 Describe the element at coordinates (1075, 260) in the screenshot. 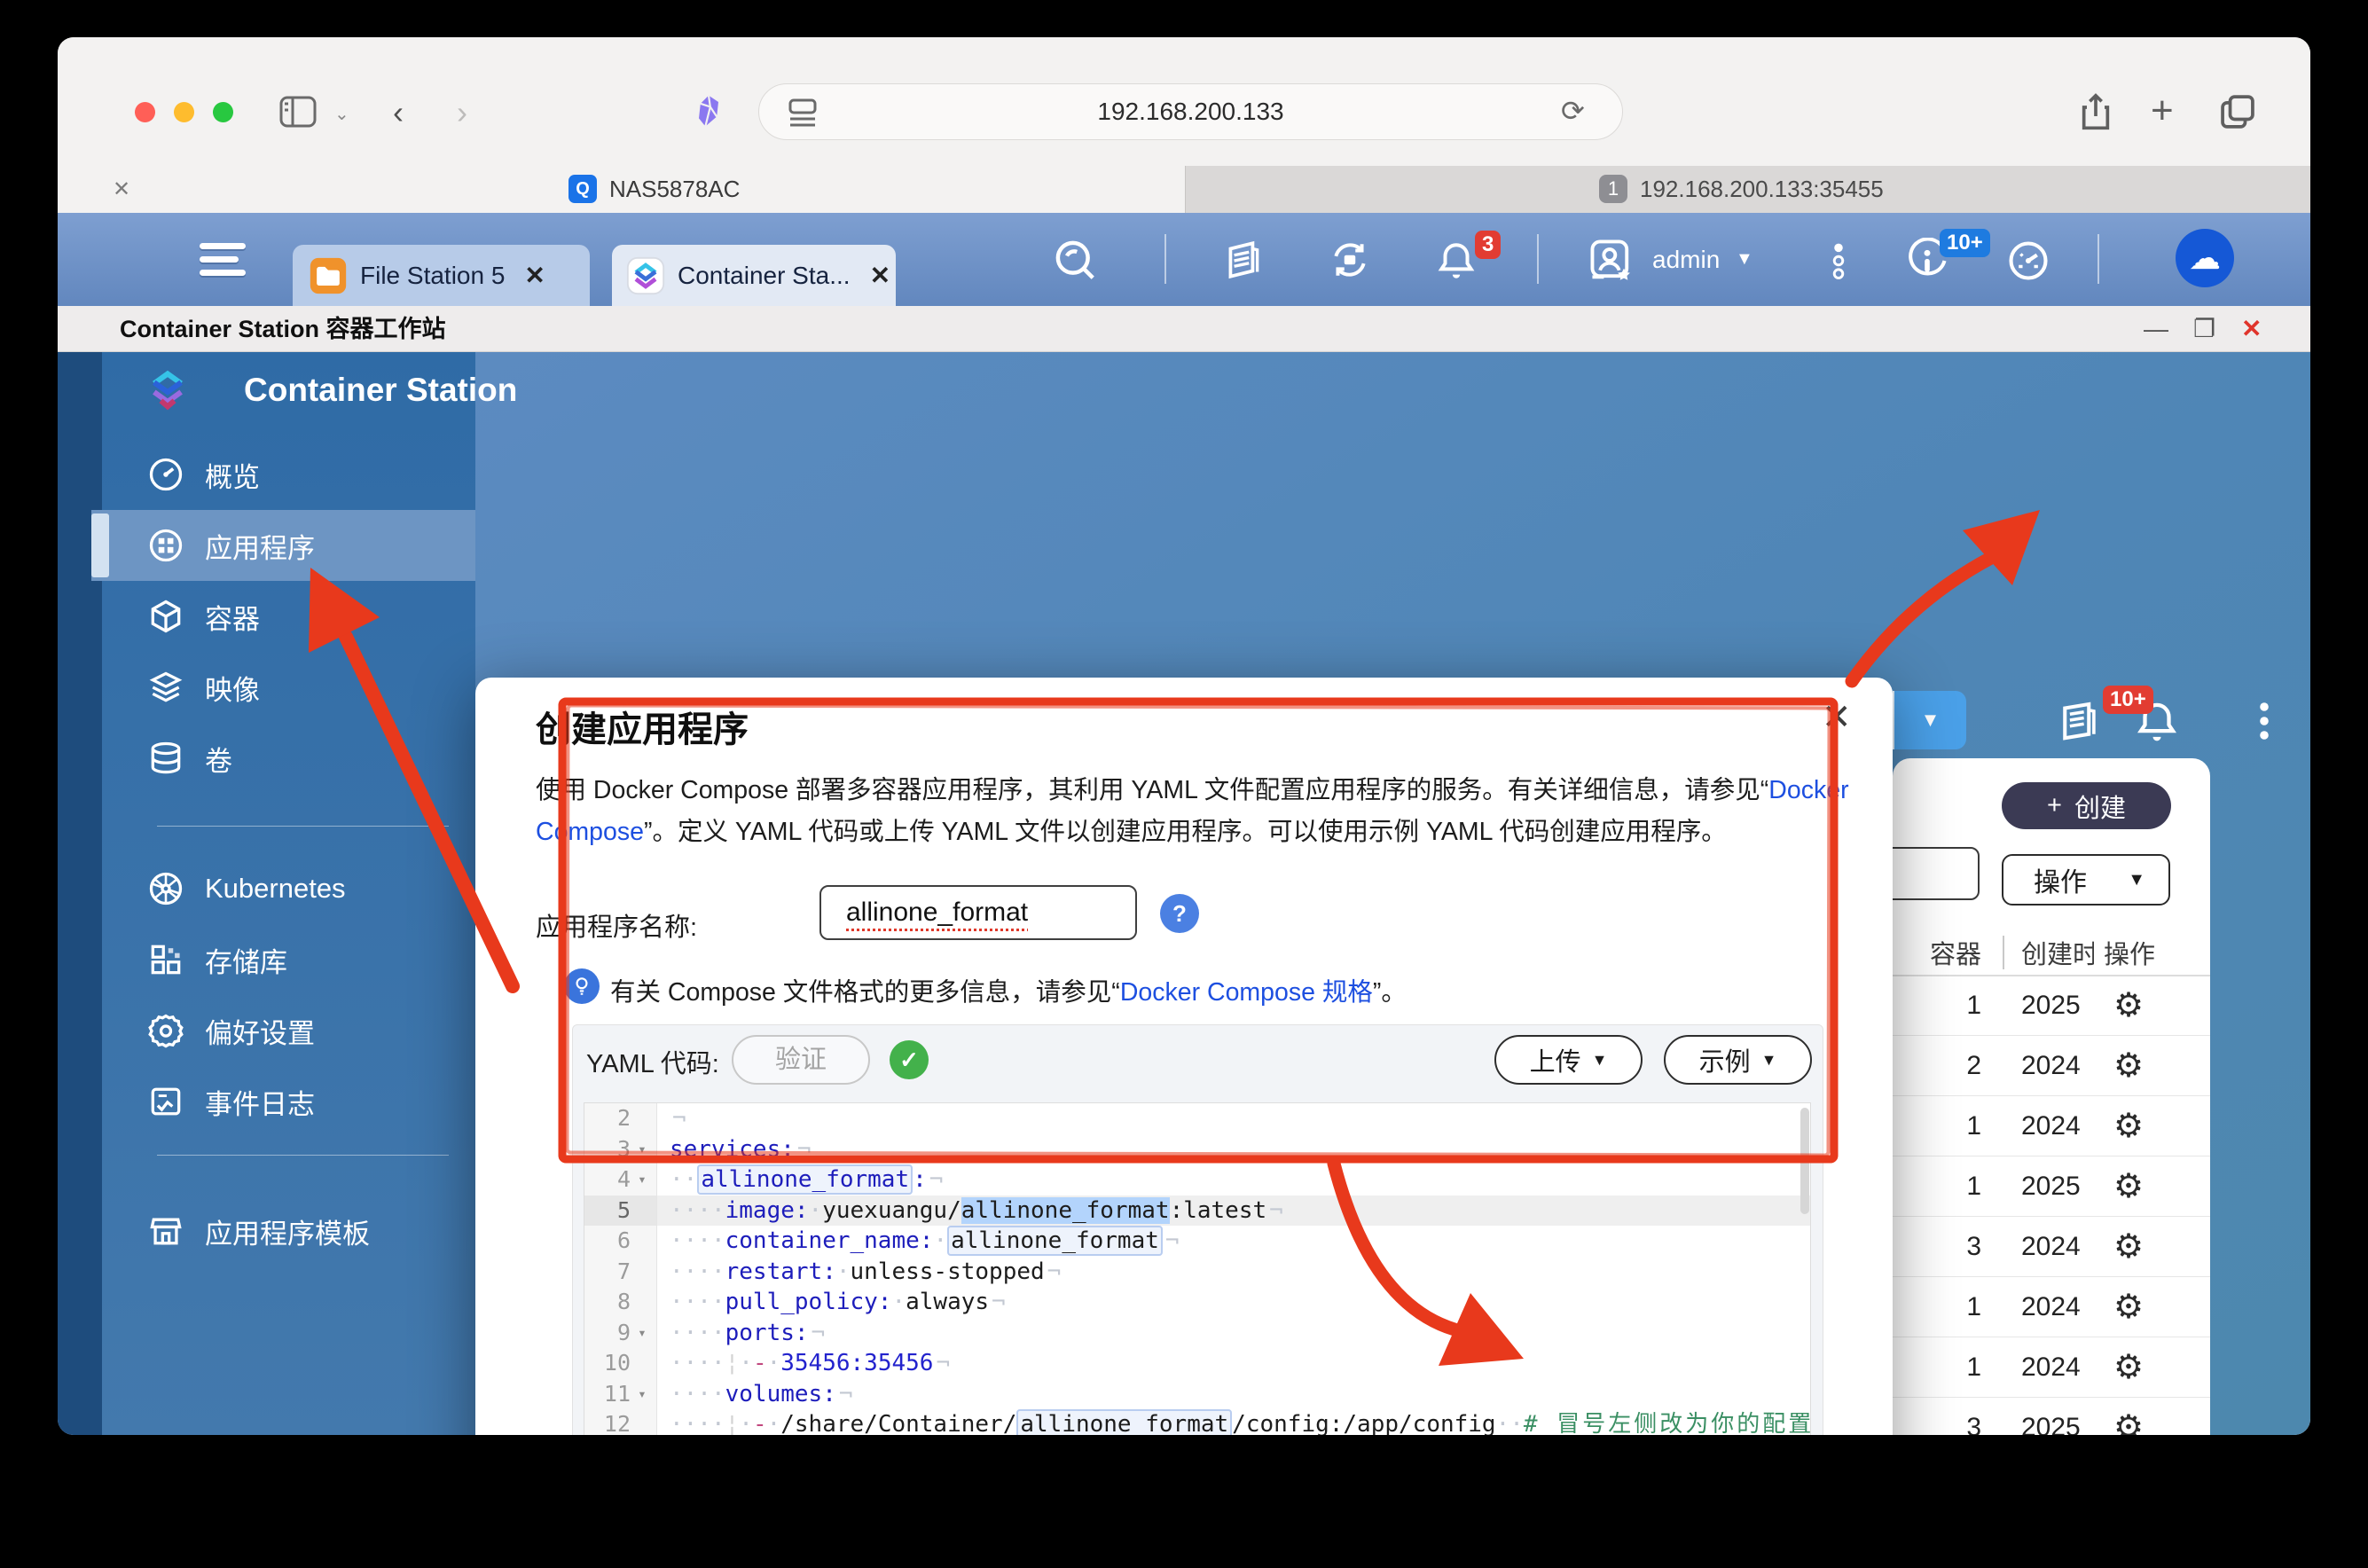

I see `search-icon` at that location.